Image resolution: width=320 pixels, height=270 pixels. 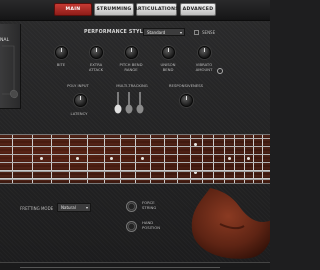 I want to click on fretting-mode-dropdown: Natural ▾, so click(x=74, y=207).